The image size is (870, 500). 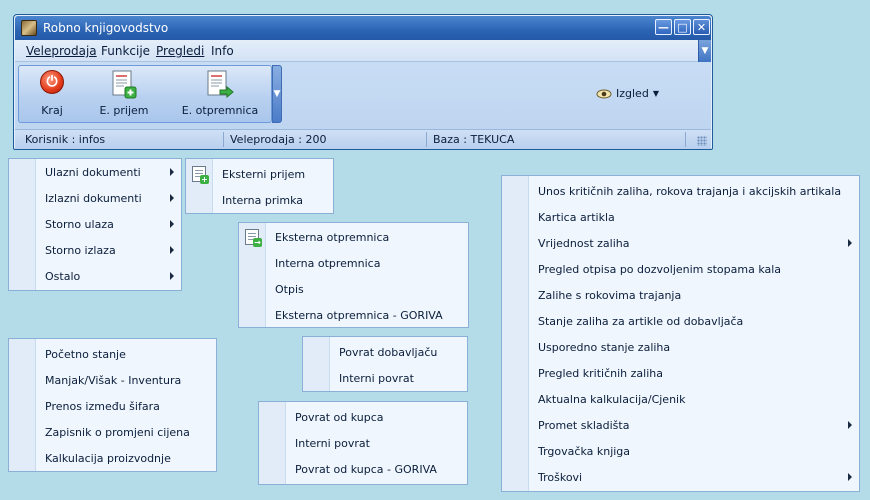 What do you see at coordinates (112, 354) in the screenshot?
I see `menu-item-pocetno-stanje: Početno stanje` at bounding box center [112, 354].